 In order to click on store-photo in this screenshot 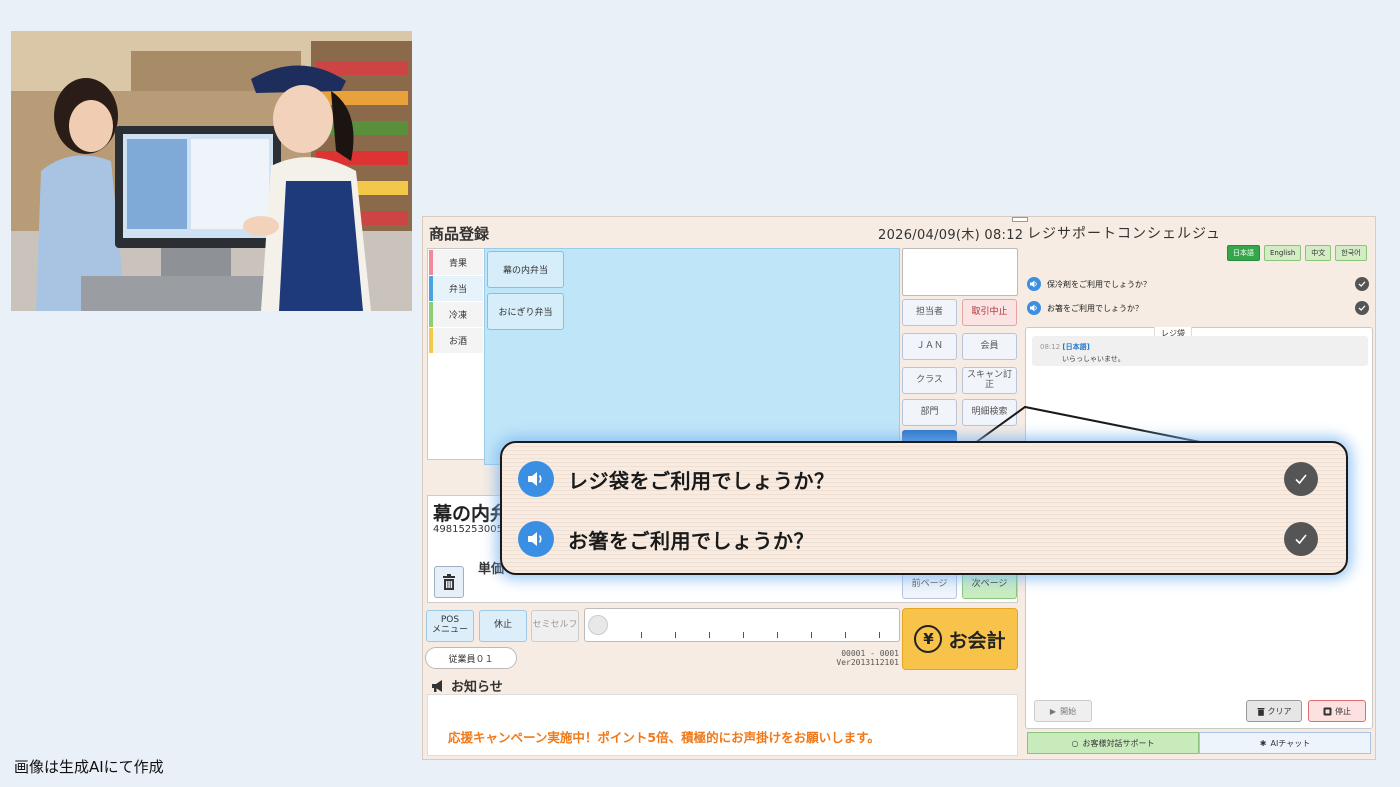, I will do `click(211, 171)`.